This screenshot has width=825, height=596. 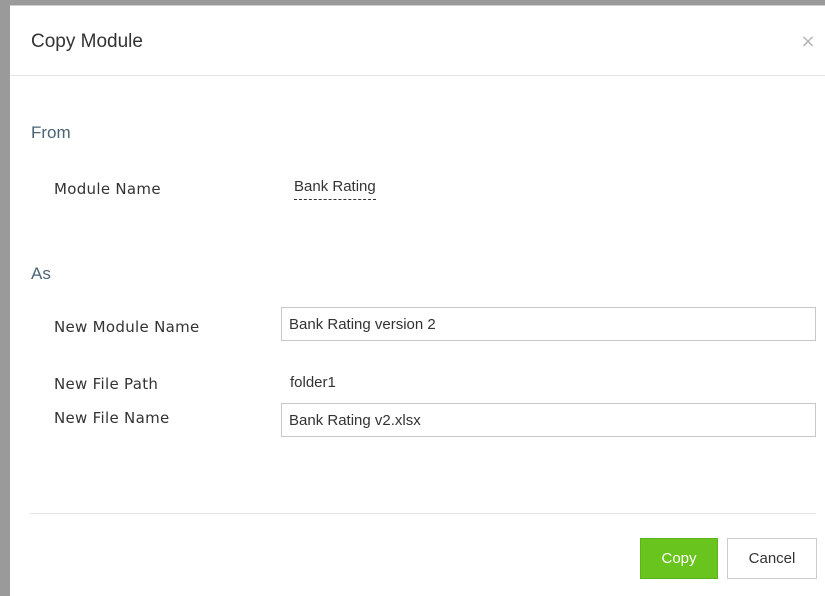 I want to click on footer-divider, so click(x=423, y=513).